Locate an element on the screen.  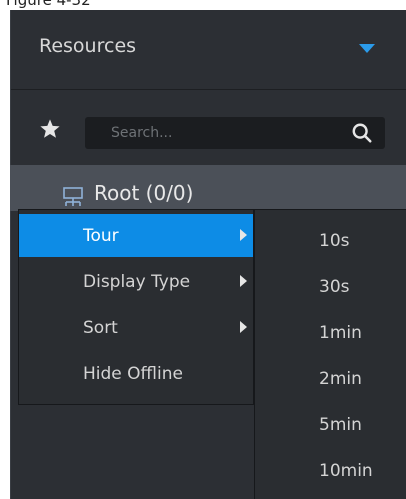
menu-item-display-type: Display Type is located at coordinates (136, 281).